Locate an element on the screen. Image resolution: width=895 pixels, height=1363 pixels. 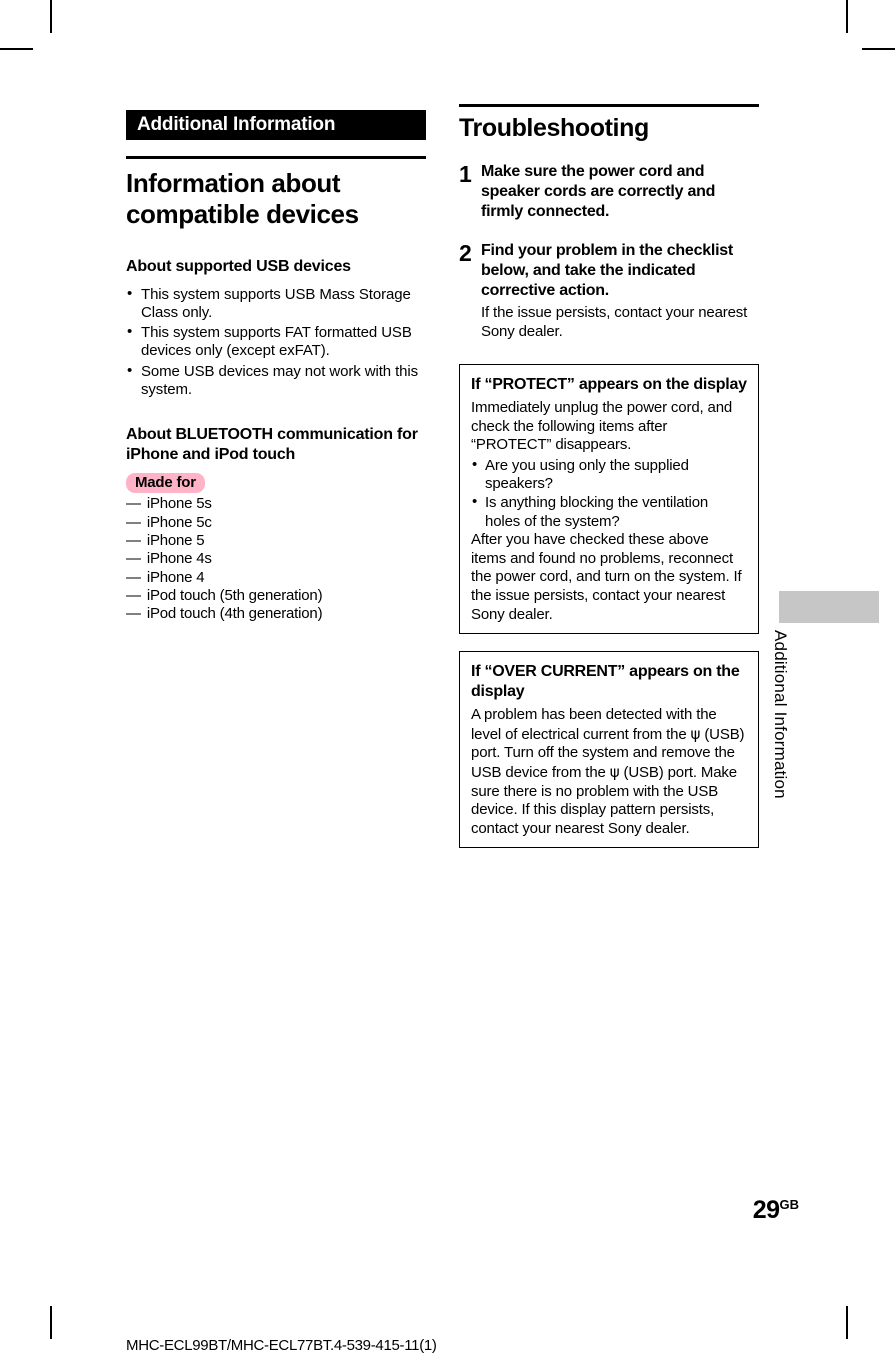
crop-mark-top-left-vertical is located at coordinates (51, 16).